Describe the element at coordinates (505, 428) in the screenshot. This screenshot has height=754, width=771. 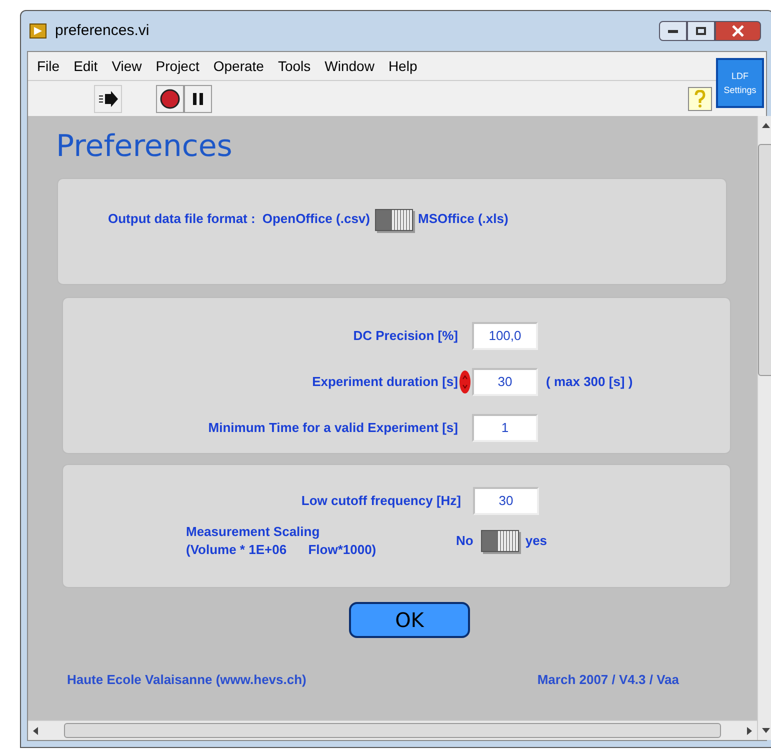
I see `numeric-field: 1` at that location.